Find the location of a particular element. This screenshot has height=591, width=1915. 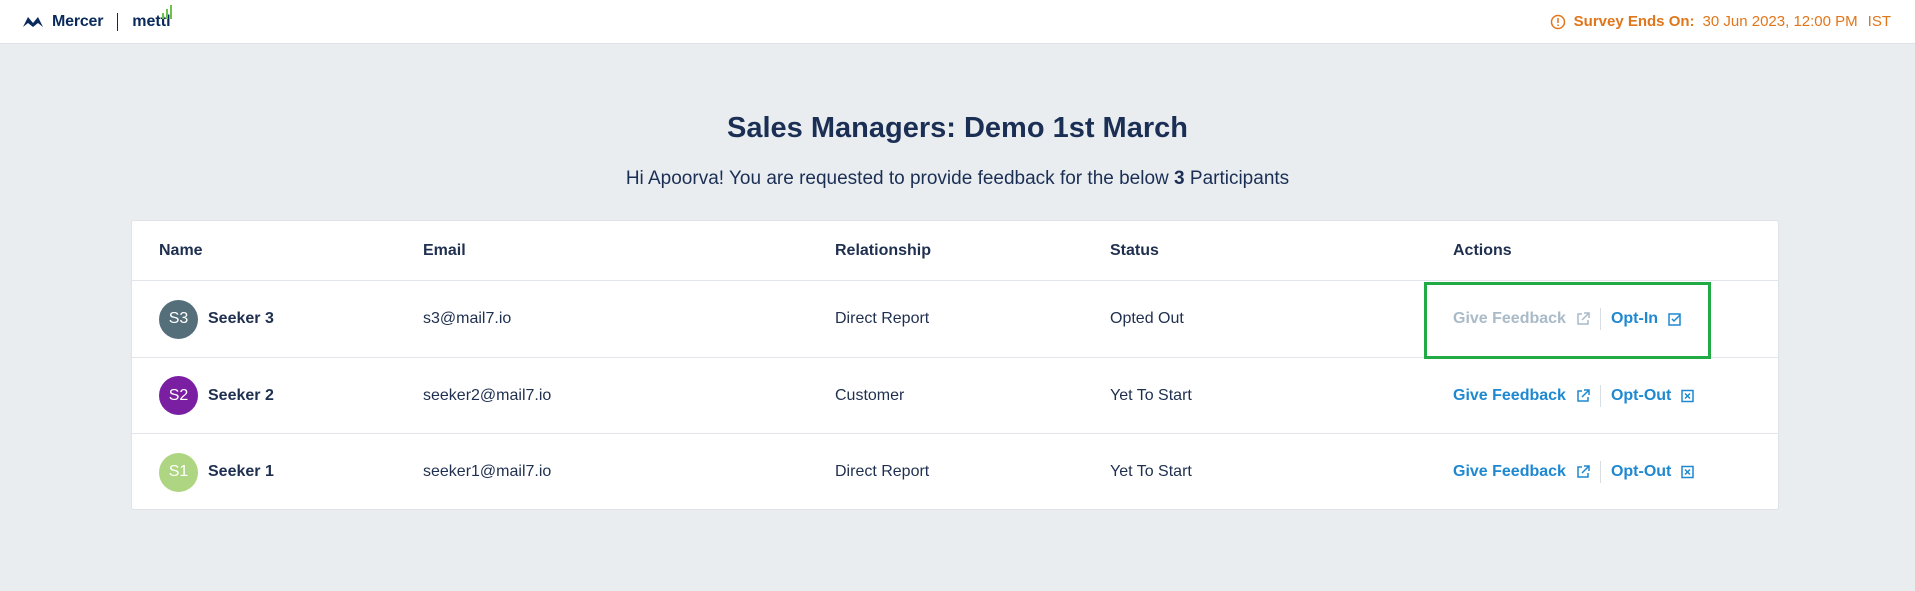

survey-end-date: 30 Jun 2023, 12:00 PM is located at coordinates (1780, 21).